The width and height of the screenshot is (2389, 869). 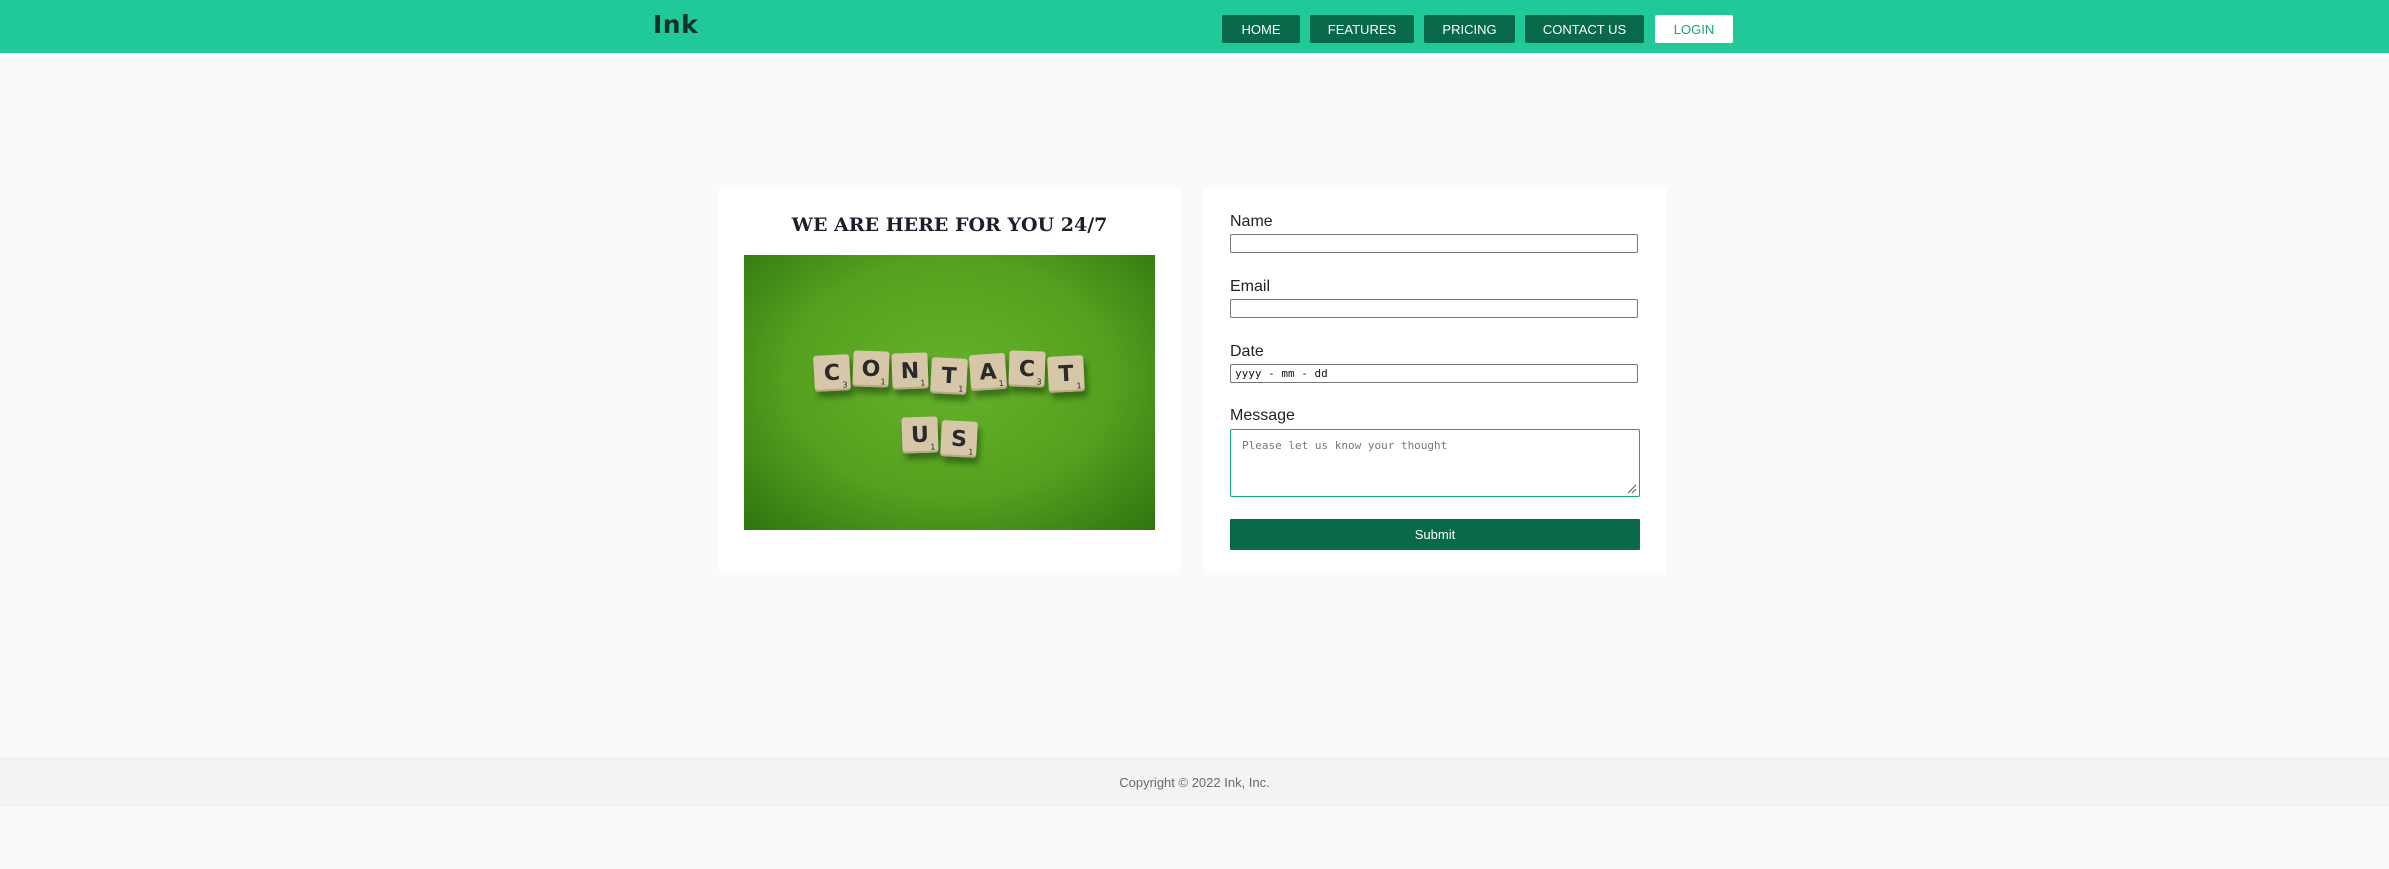 I want to click on nav-features-button: FEATURES, so click(x=1362, y=29).